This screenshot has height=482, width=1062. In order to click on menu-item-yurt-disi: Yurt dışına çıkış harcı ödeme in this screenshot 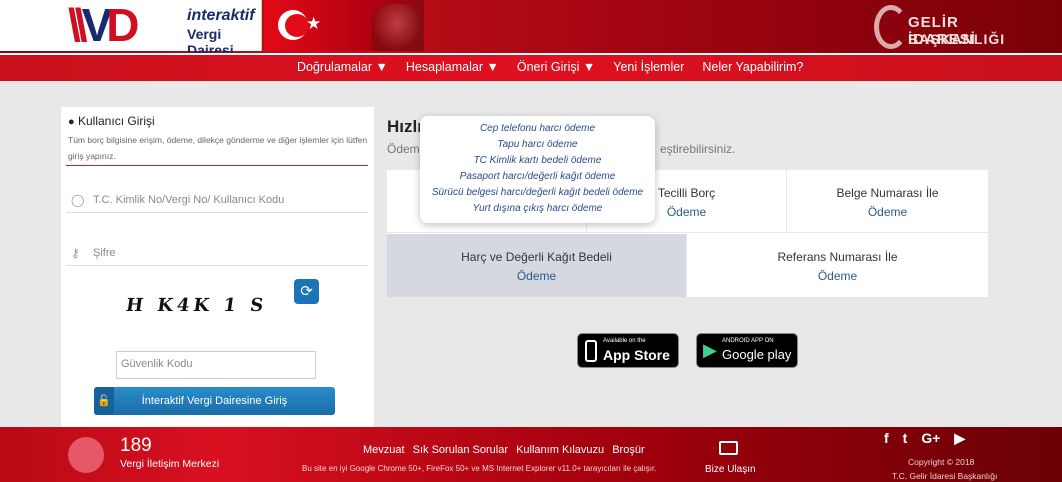, I will do `click(537, 208)`.